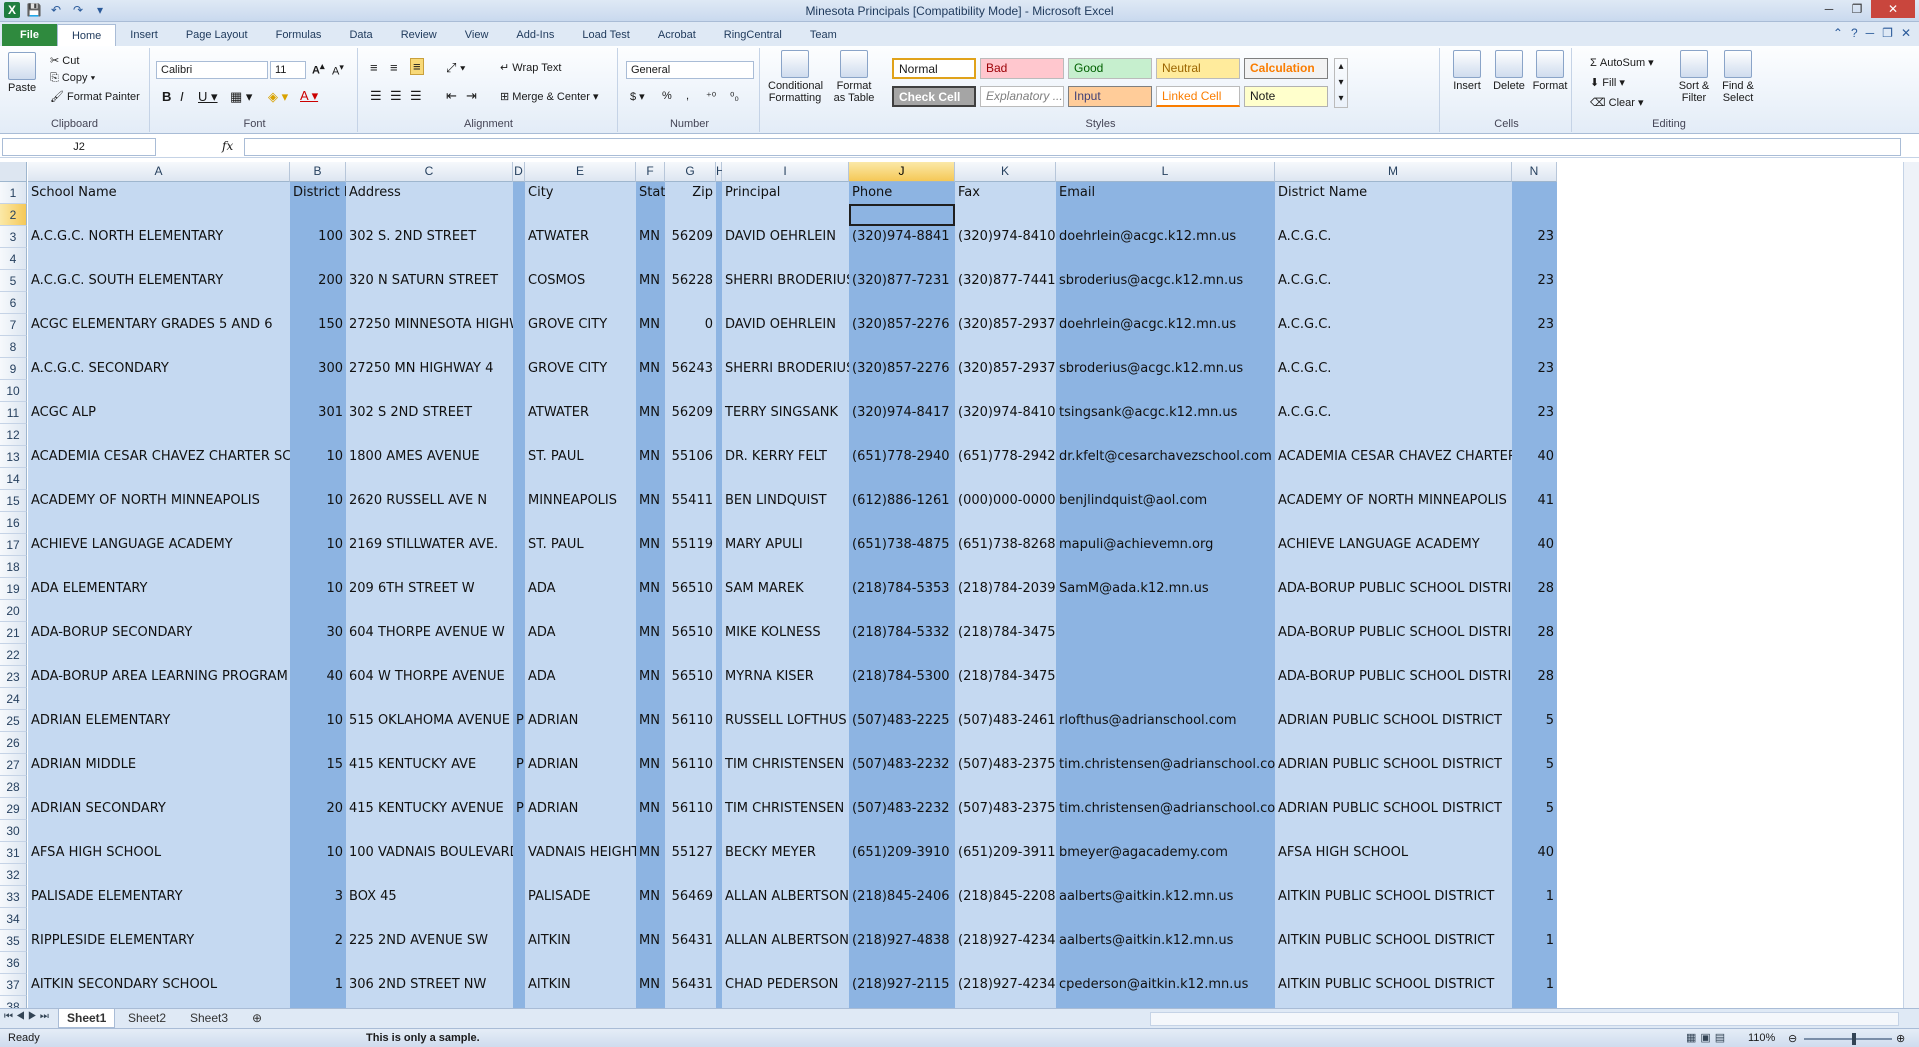 The image size is (1919, 1047). What do you see at coordinates (1005, 765) in the screenshot?
I see `data-cell-fax: (507)483-2375` at bounding box center [1005, 765].